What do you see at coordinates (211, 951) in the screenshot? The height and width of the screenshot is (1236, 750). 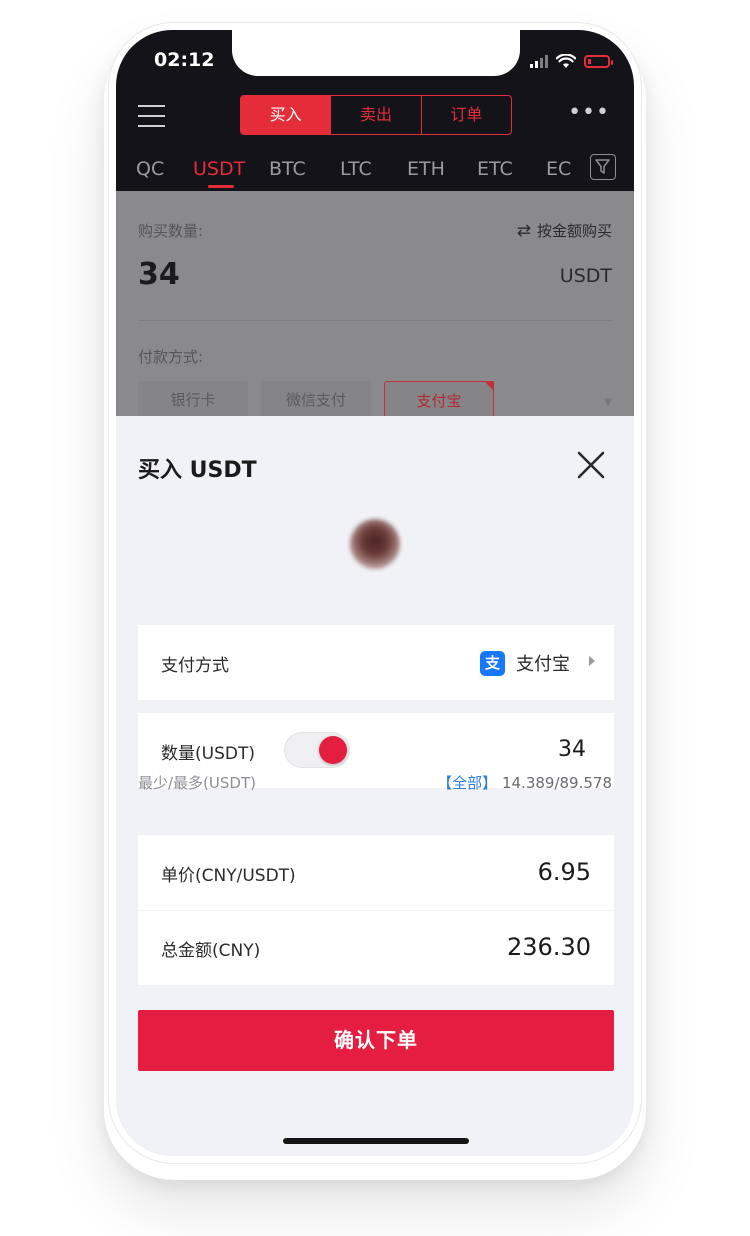 I see `total-label: 总金额(CNY)` at bounding box center [211, 951].